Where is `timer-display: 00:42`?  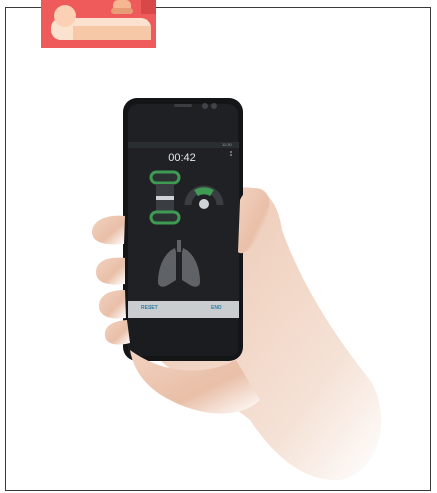
timer-display: 00:42 is located at coordinates (182, 158).